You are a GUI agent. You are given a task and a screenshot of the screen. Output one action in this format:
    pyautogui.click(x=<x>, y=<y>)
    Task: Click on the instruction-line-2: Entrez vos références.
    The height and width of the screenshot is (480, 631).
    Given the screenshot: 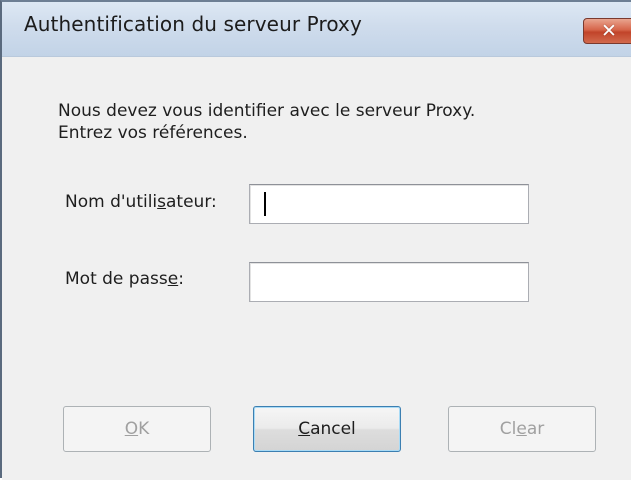 What is the action you would take?
    pyautogui.click(x=153, y=133)
    